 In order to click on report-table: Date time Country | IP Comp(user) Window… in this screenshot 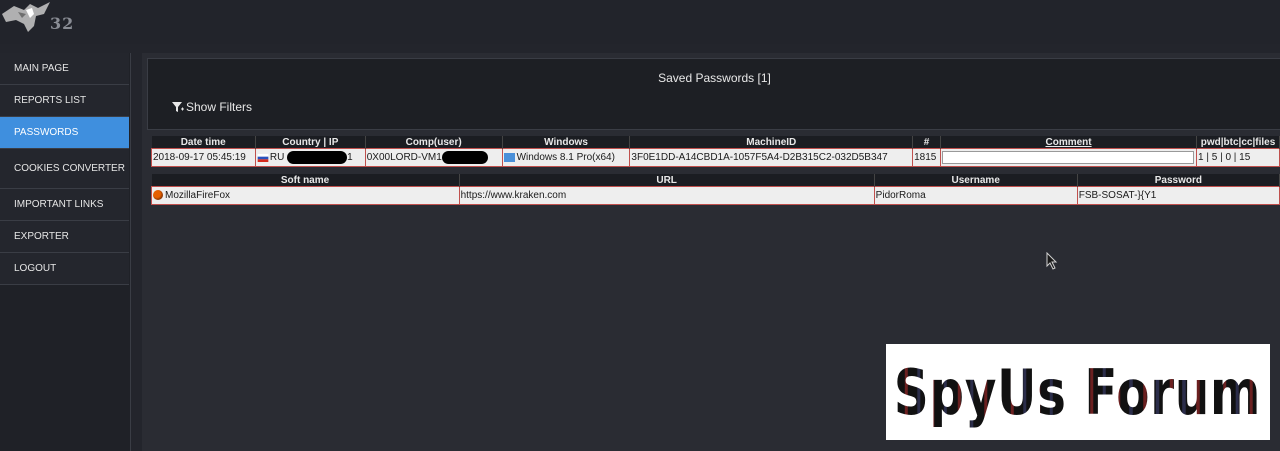, I will do `click(715, 151)`.